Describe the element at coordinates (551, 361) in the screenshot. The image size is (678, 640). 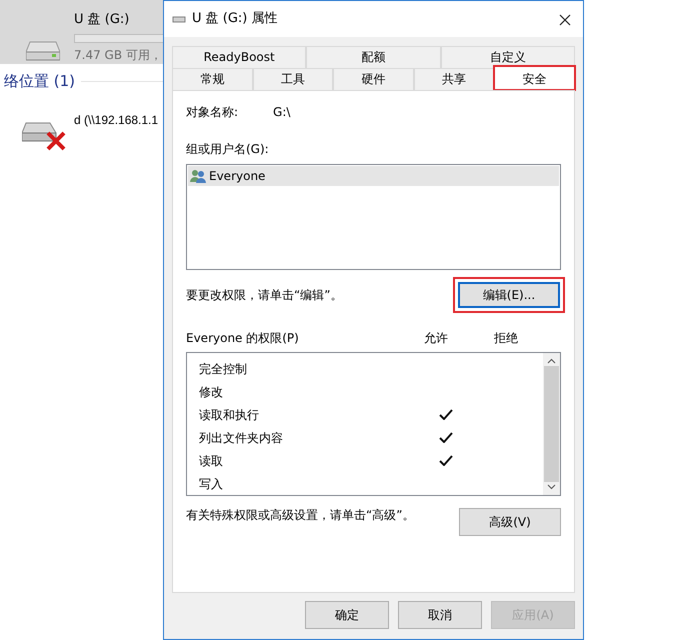
I see `scroll-up-icon` at that location.